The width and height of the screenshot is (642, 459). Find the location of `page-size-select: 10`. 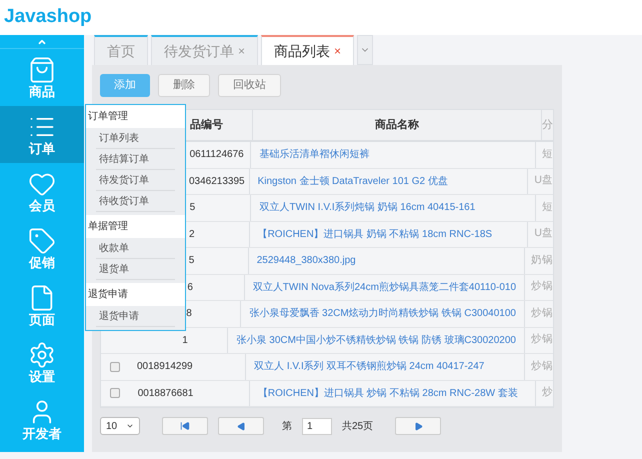

page-size-select: 10 is located at coordinates (120, 426).